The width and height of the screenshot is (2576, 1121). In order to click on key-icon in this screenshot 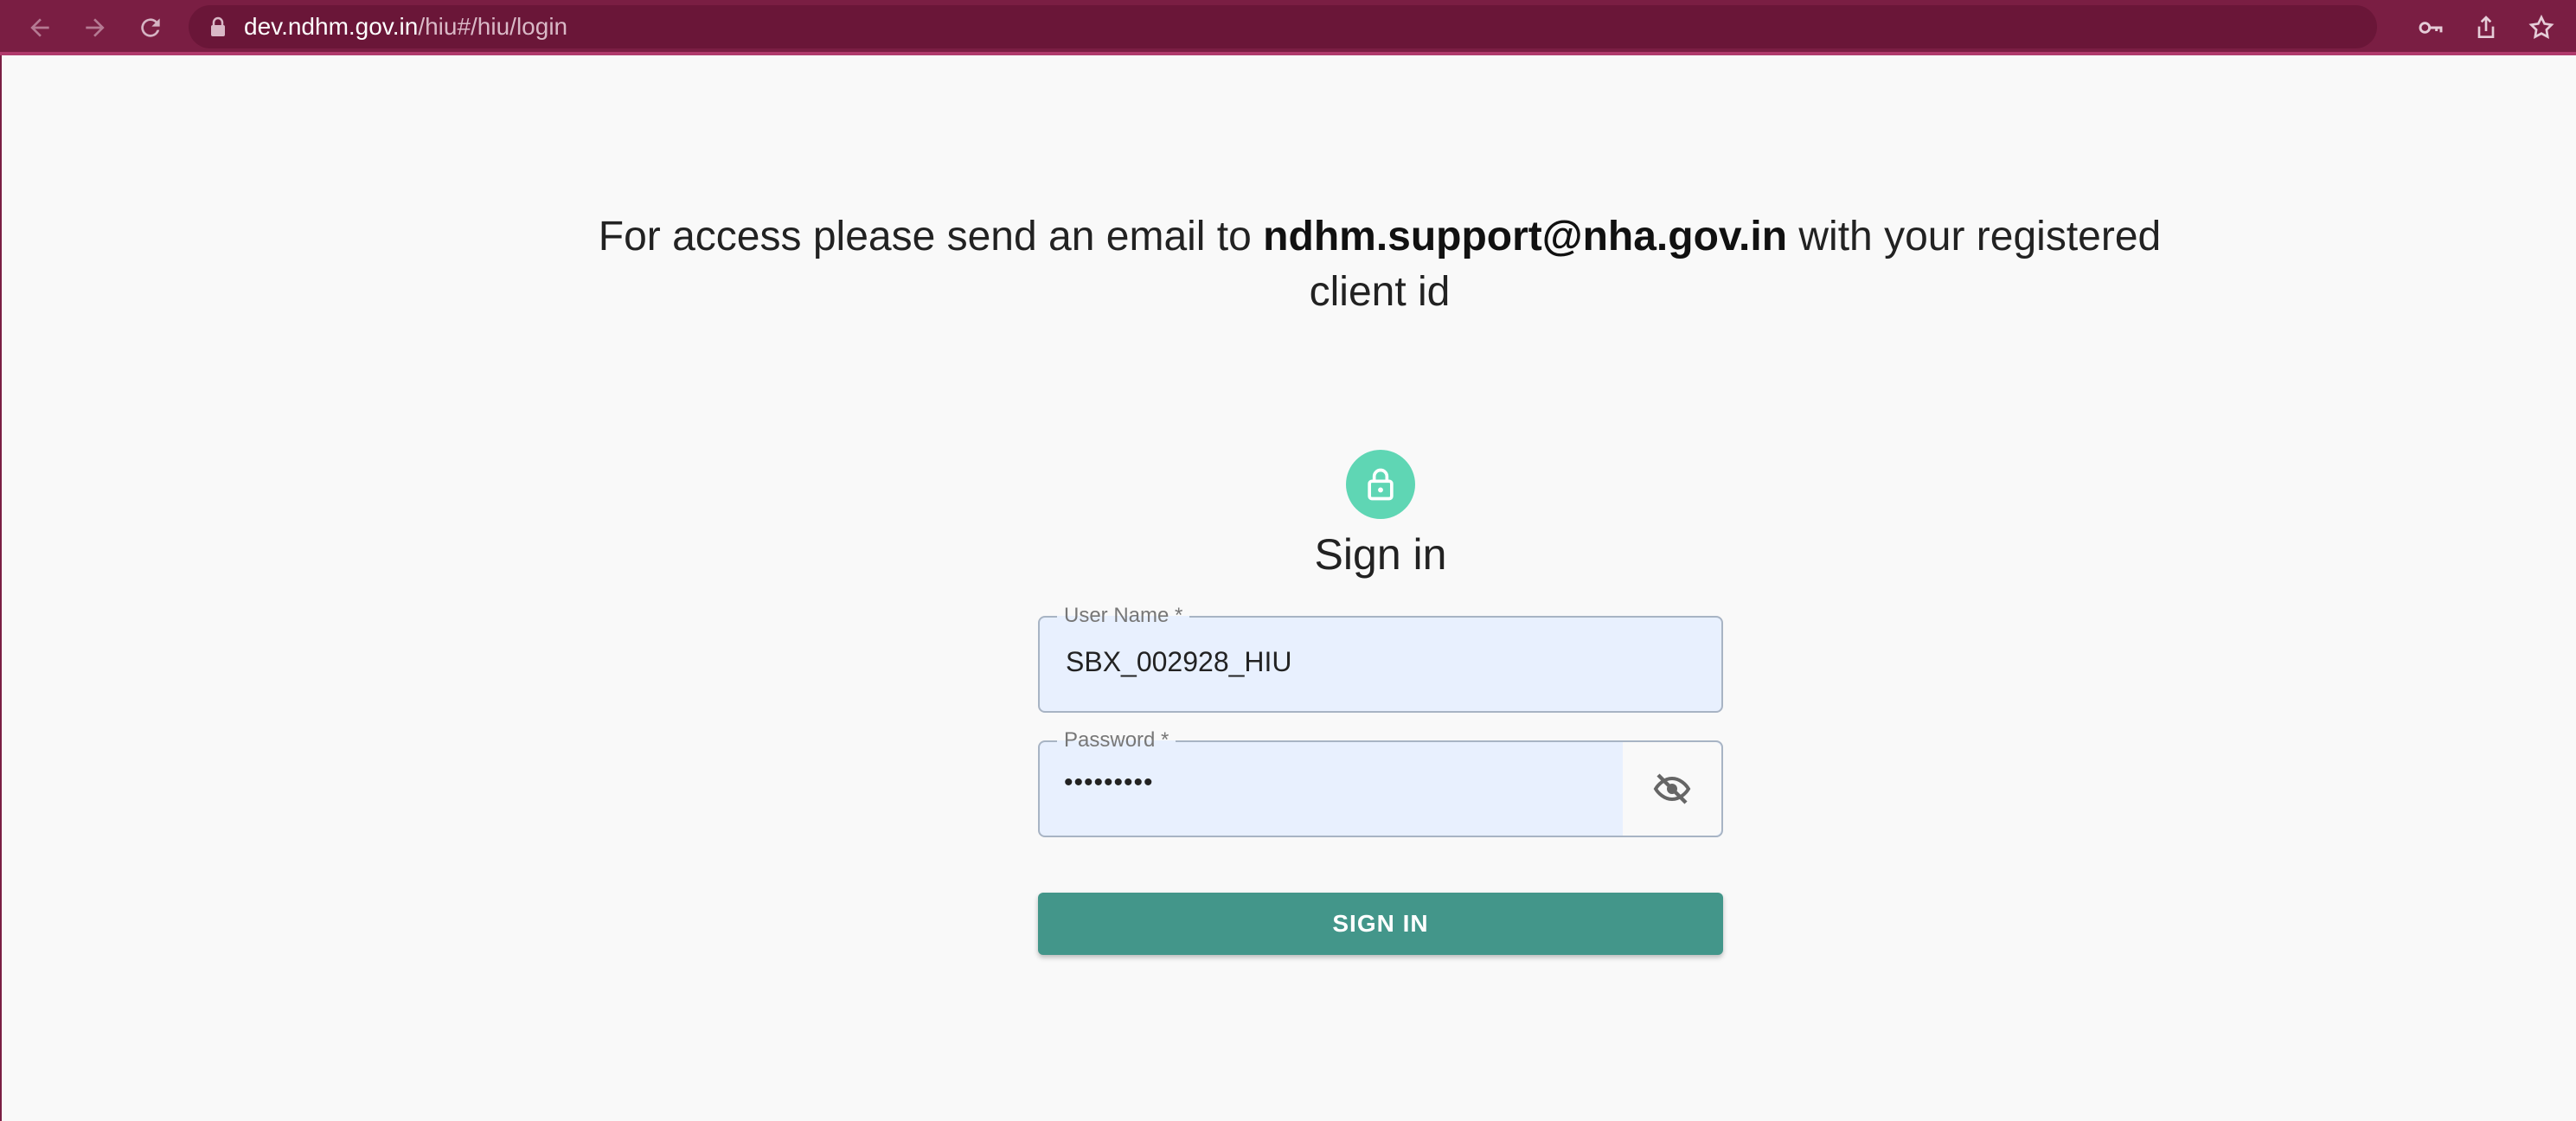, I will do `click(2431, 28)`.